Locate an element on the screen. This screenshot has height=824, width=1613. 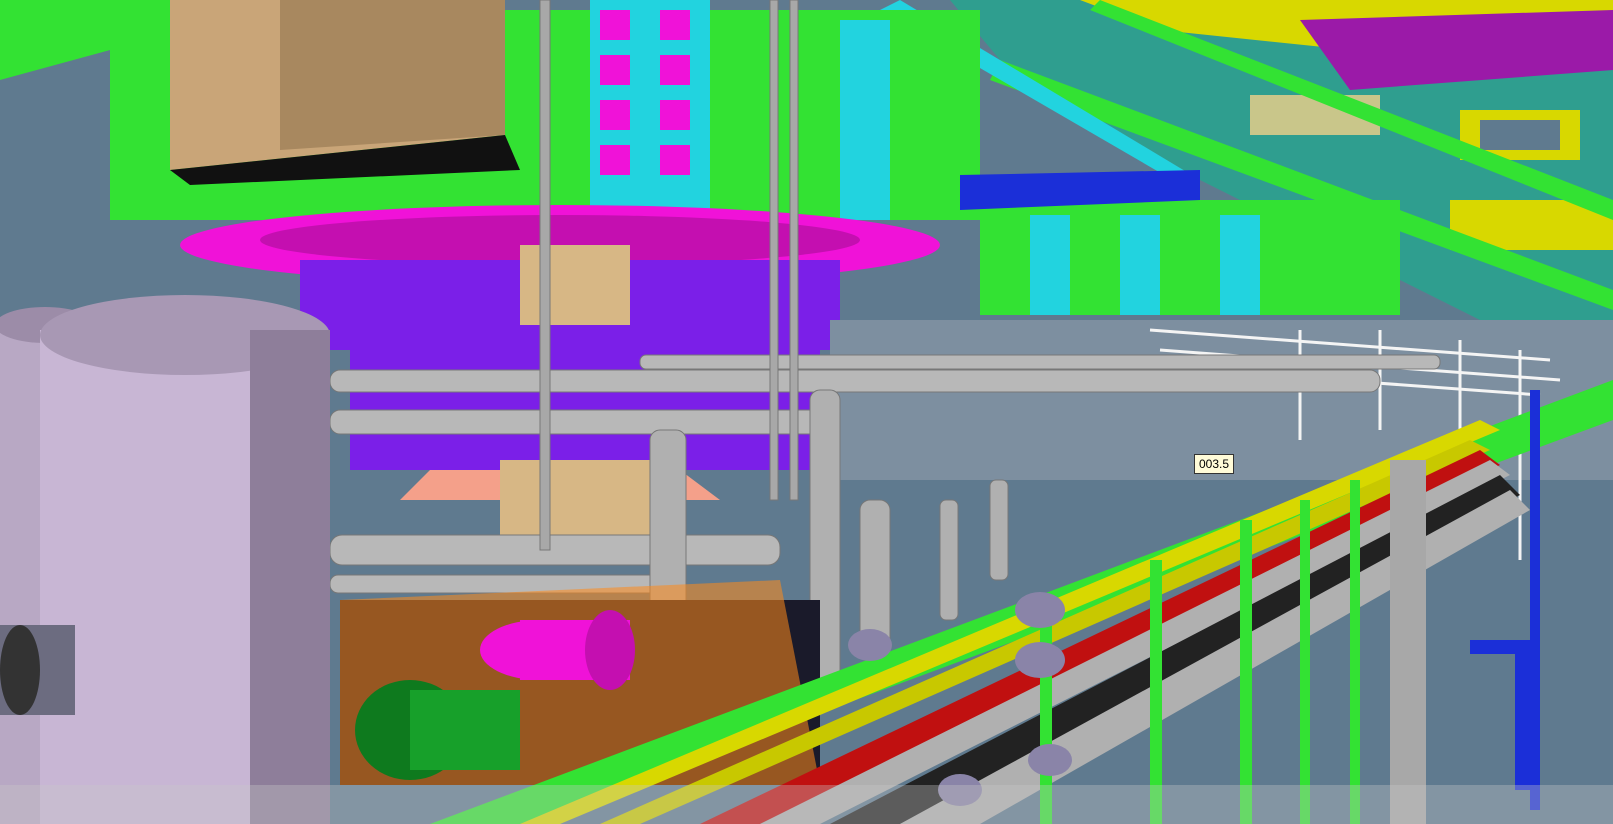
blue-pipe-vertical is located at coordinates (1522, 715).